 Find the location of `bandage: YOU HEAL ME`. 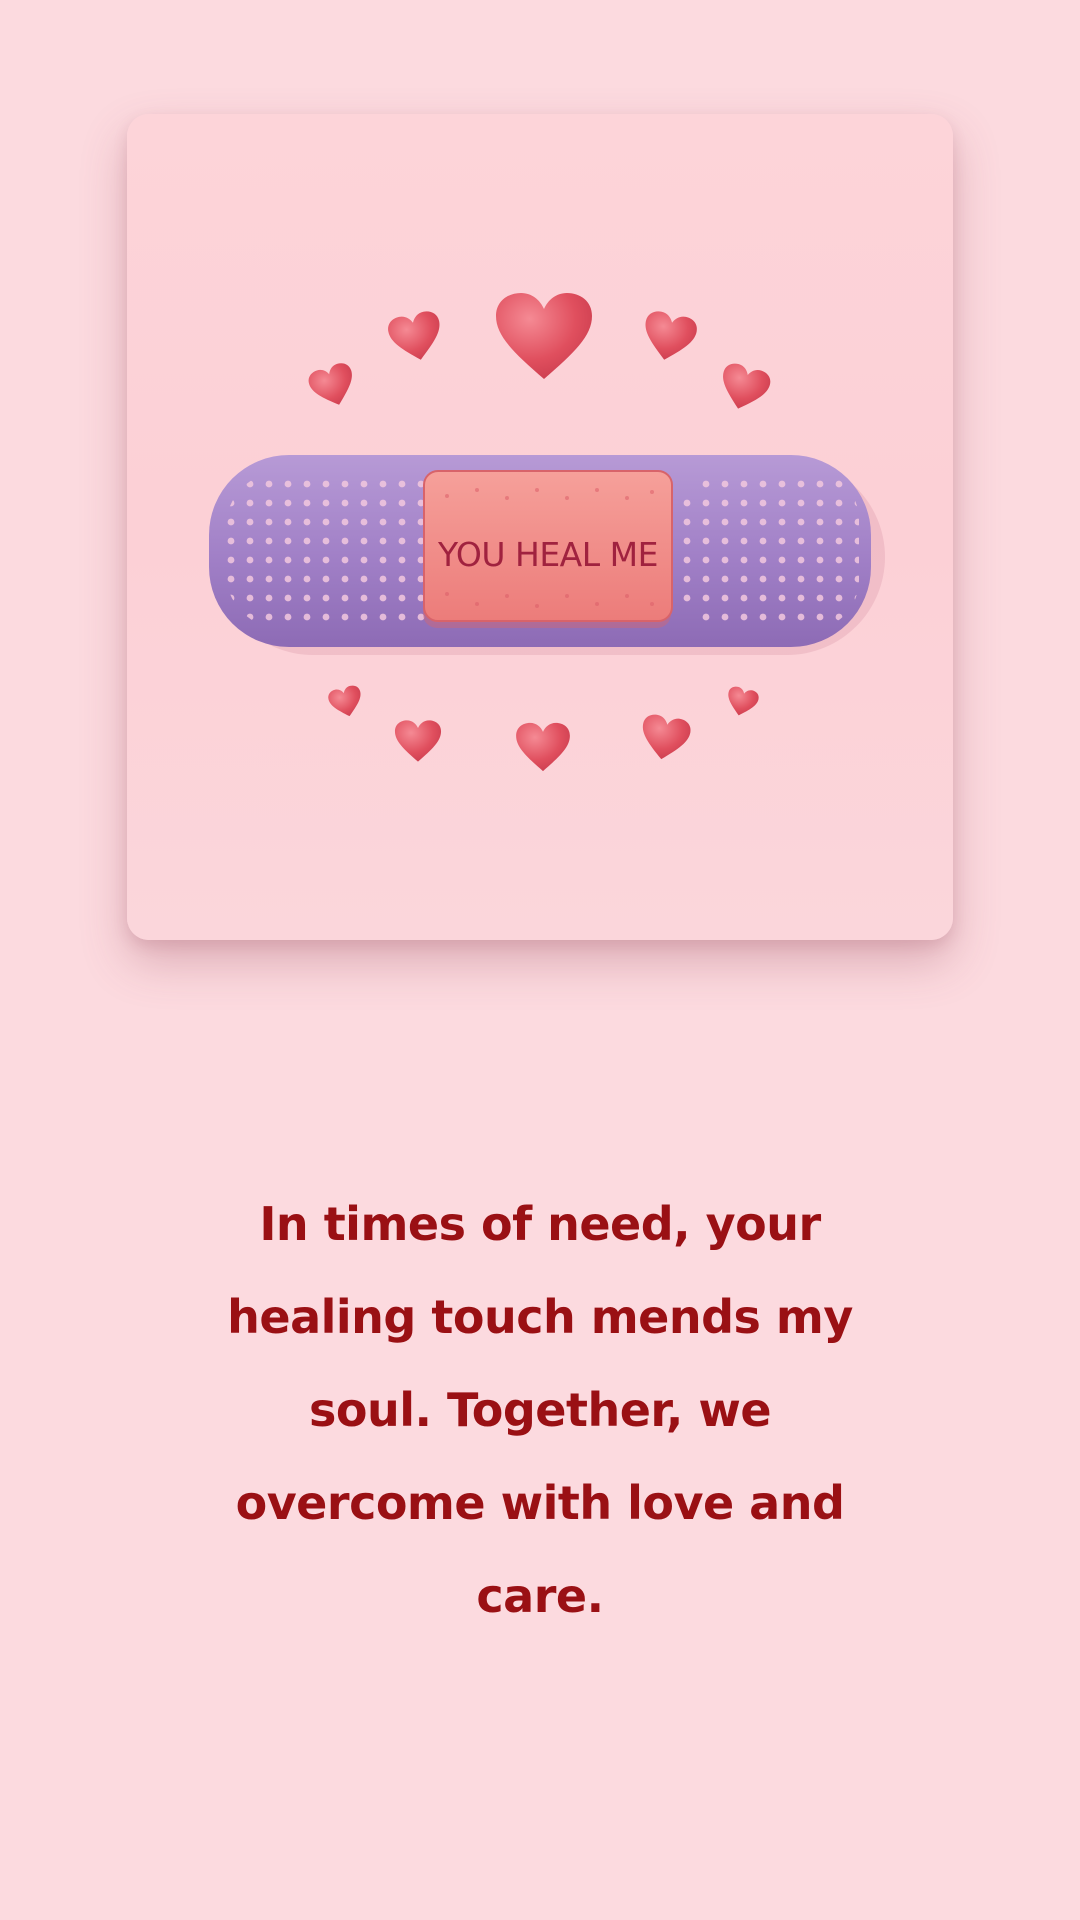

bandage: YOU HEAL ME is located at coordinates (540, 551).